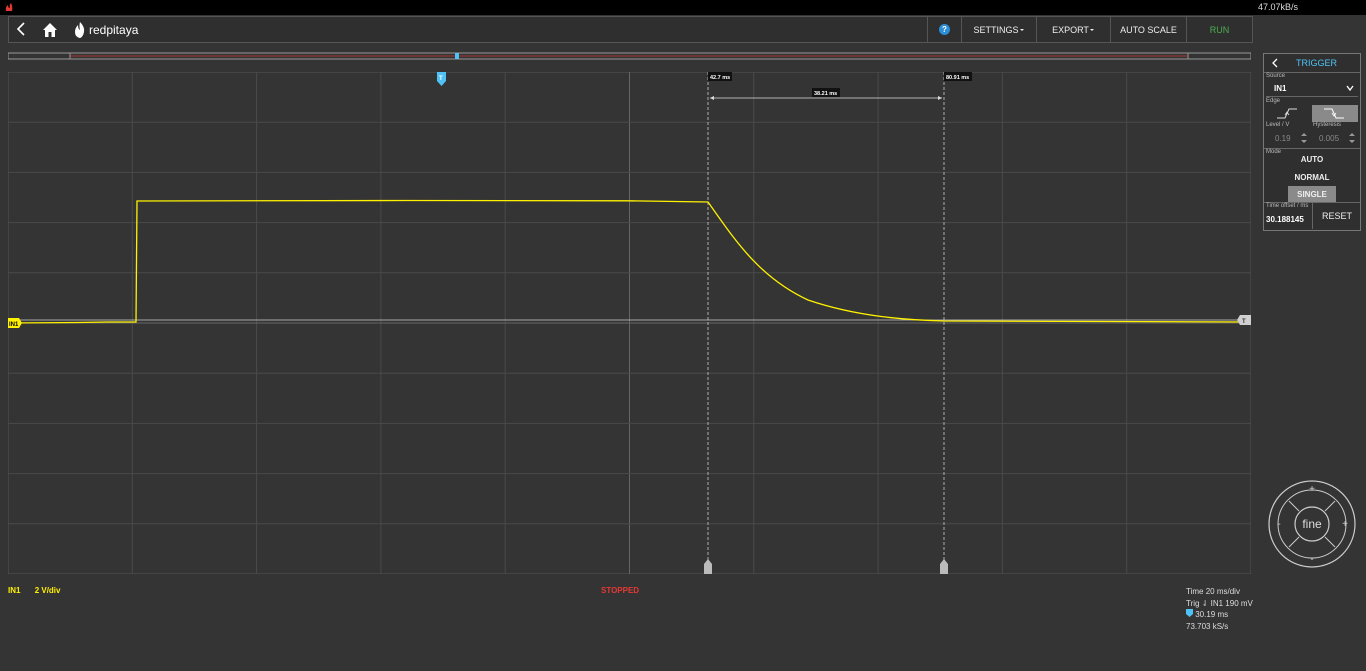 This screenshot has width=1366, height=671. What do you see at coordinates (1312, 159) in the screenshot?
I see `mode-auto-button: AUTO` at bounding box center [1312, 159].